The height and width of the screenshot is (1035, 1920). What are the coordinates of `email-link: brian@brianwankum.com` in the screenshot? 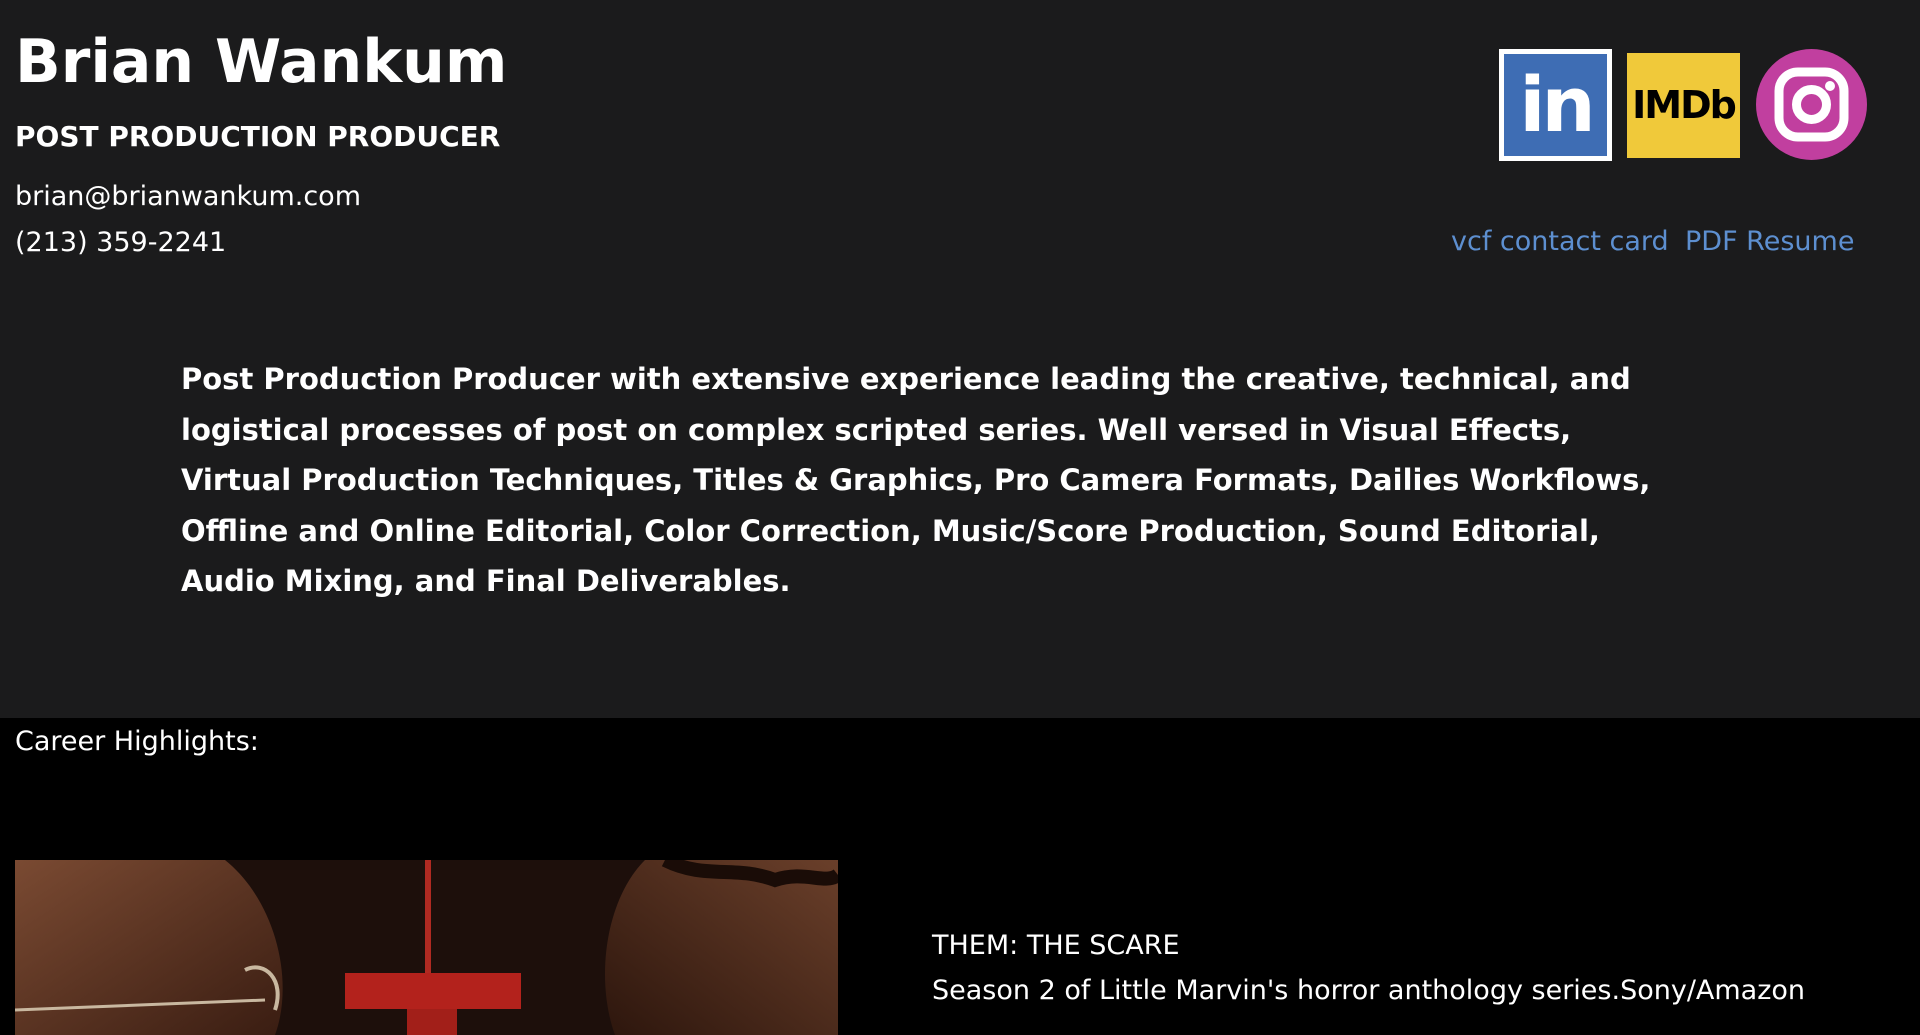 It's located at (188, 197).